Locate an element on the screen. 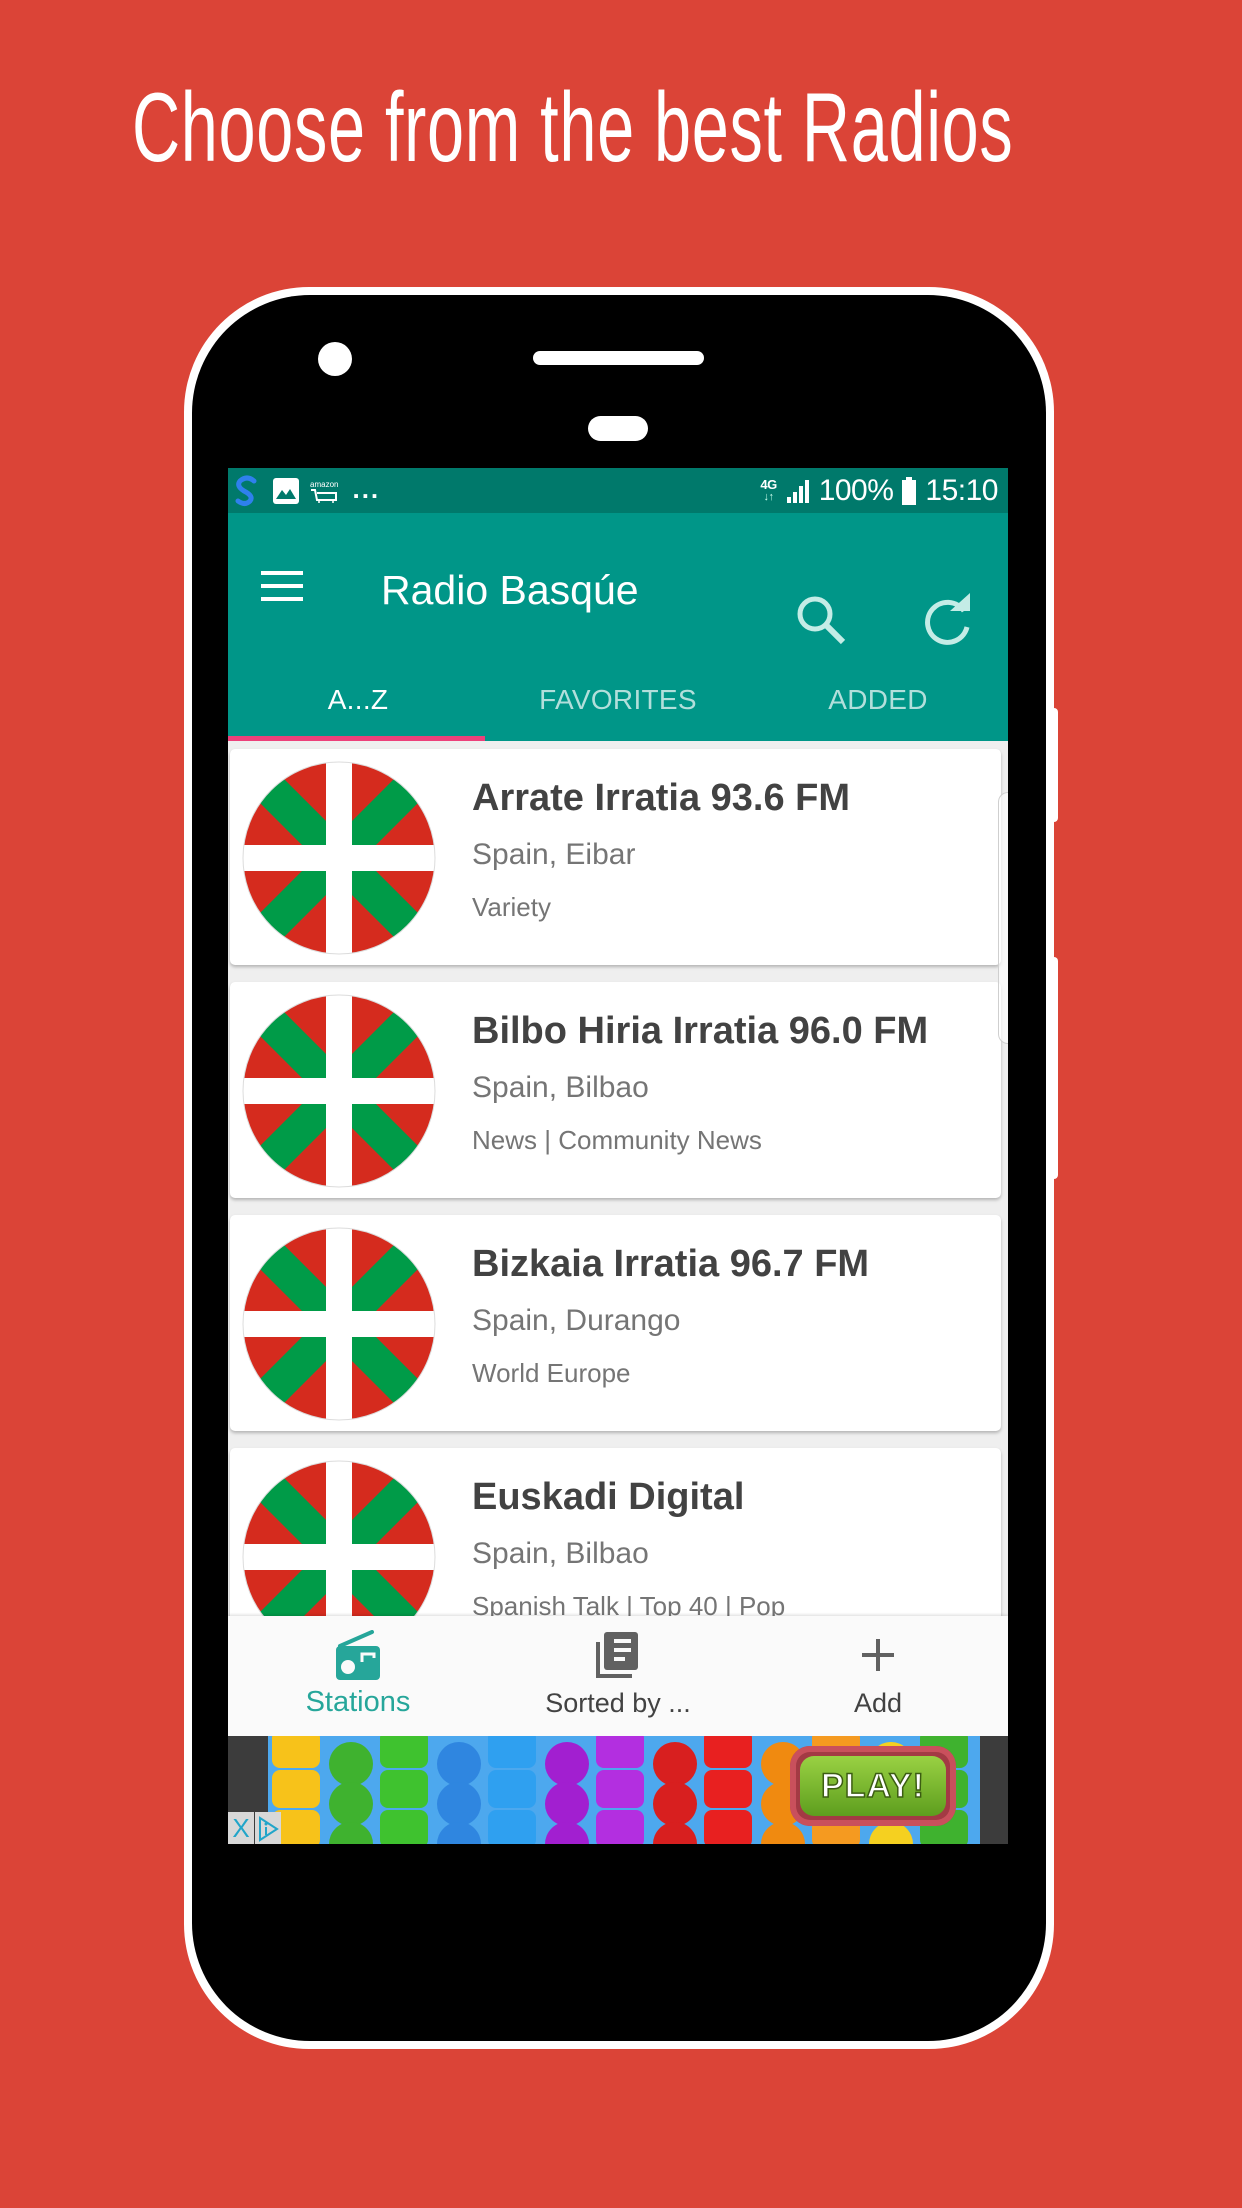 The height and width of the screenshot is (2208, 1242). ad-choices-button is located at coordinates (268, 1828).